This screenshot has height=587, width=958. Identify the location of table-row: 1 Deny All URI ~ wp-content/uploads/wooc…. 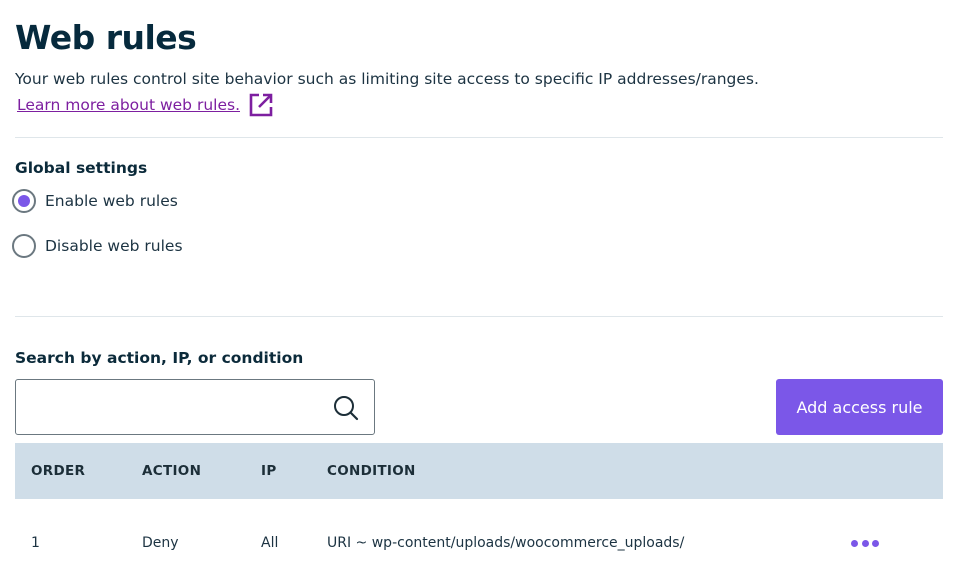
(479, 543).